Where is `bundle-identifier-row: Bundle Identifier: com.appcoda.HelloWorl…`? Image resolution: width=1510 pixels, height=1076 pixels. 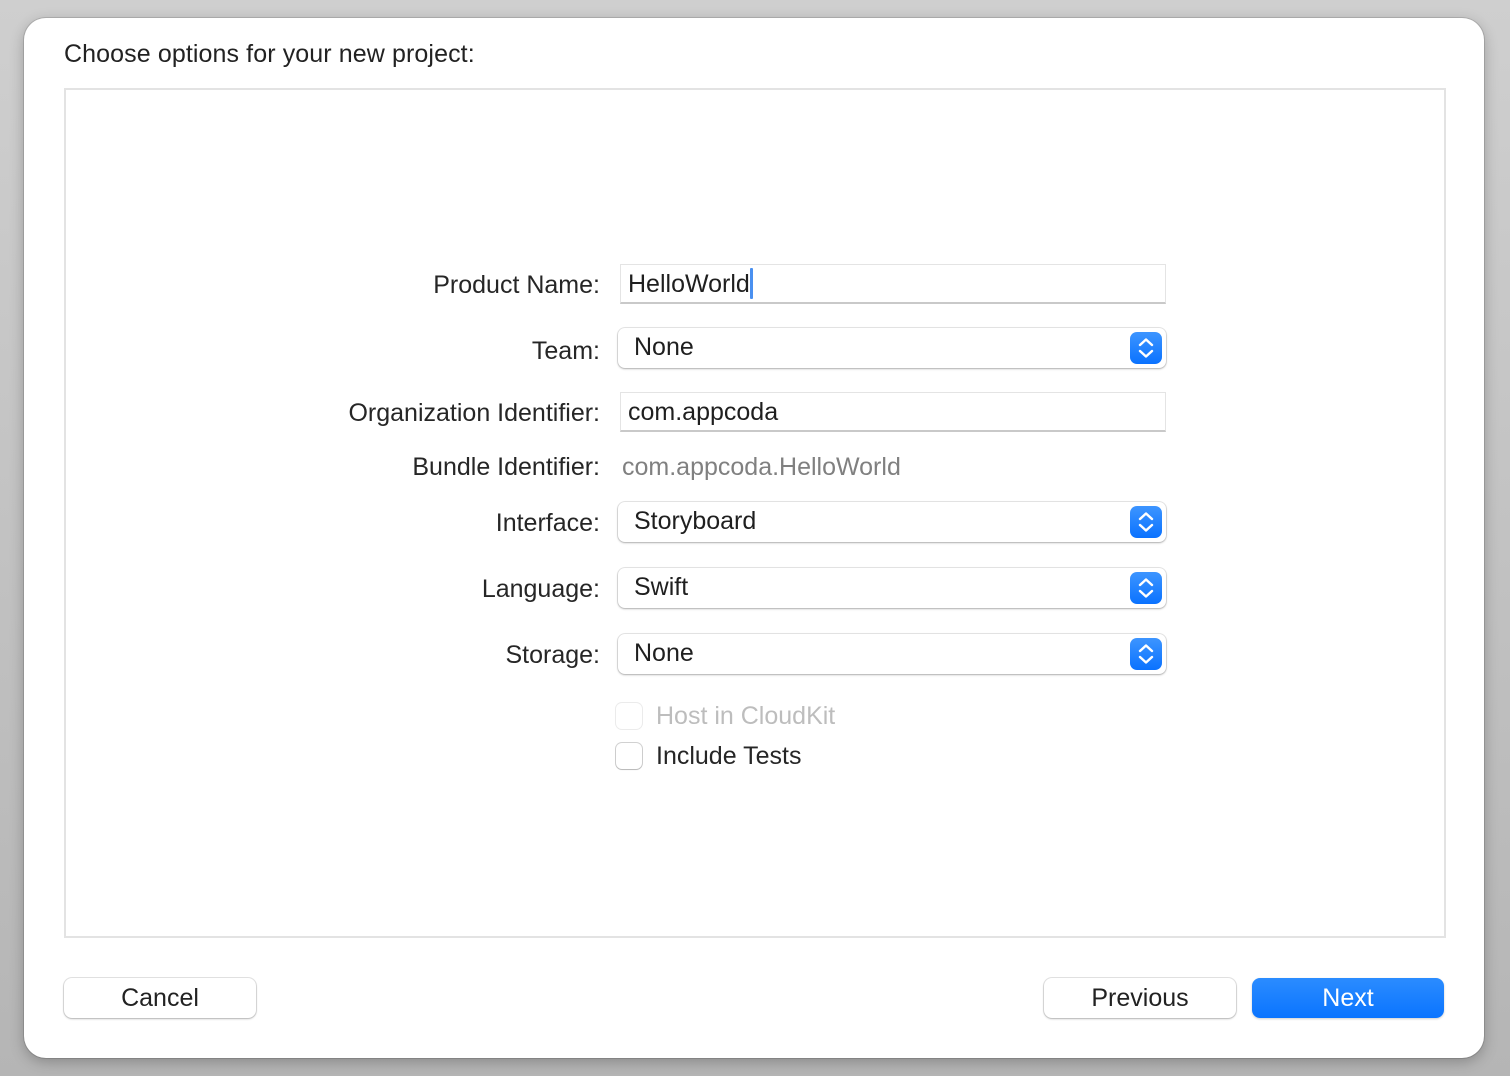 bundle-identifier-row: Bundle Identifier: com.appcoda.HelloWorl… is located at coordinates (755, 467).